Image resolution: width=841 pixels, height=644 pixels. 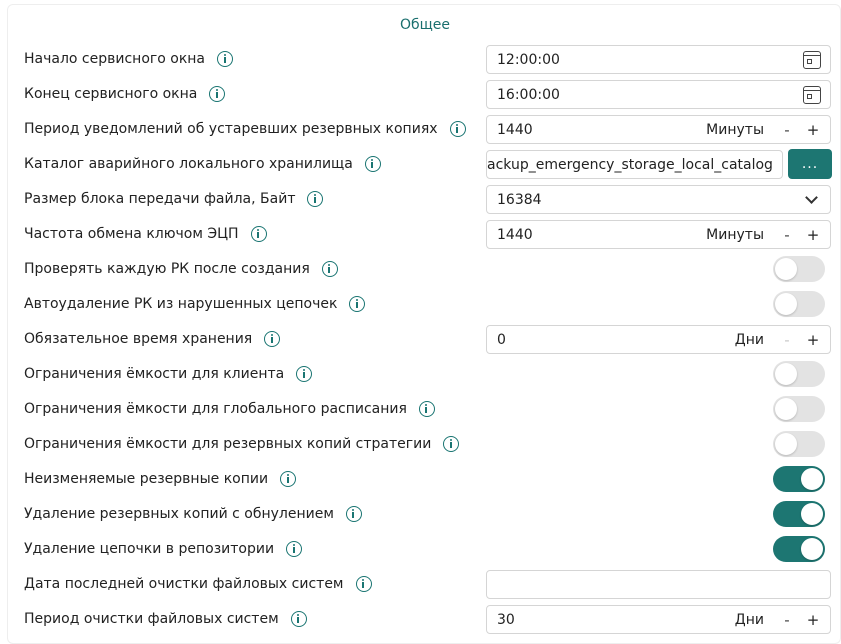 What do you see at coordinates (424, 478) in the screenshot?
I see `row-immutable-backups: Неизменяемые резервные копии` at bounding box center [424, 478].